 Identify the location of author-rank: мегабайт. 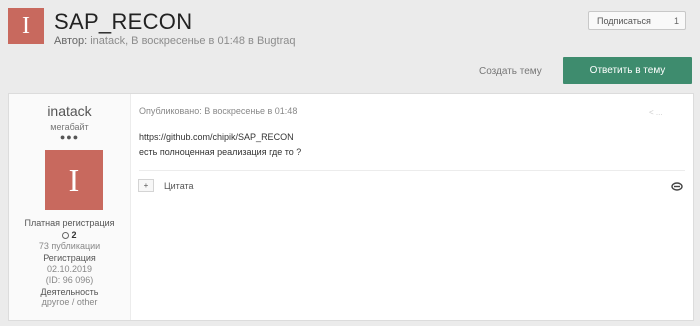
(69, 127).